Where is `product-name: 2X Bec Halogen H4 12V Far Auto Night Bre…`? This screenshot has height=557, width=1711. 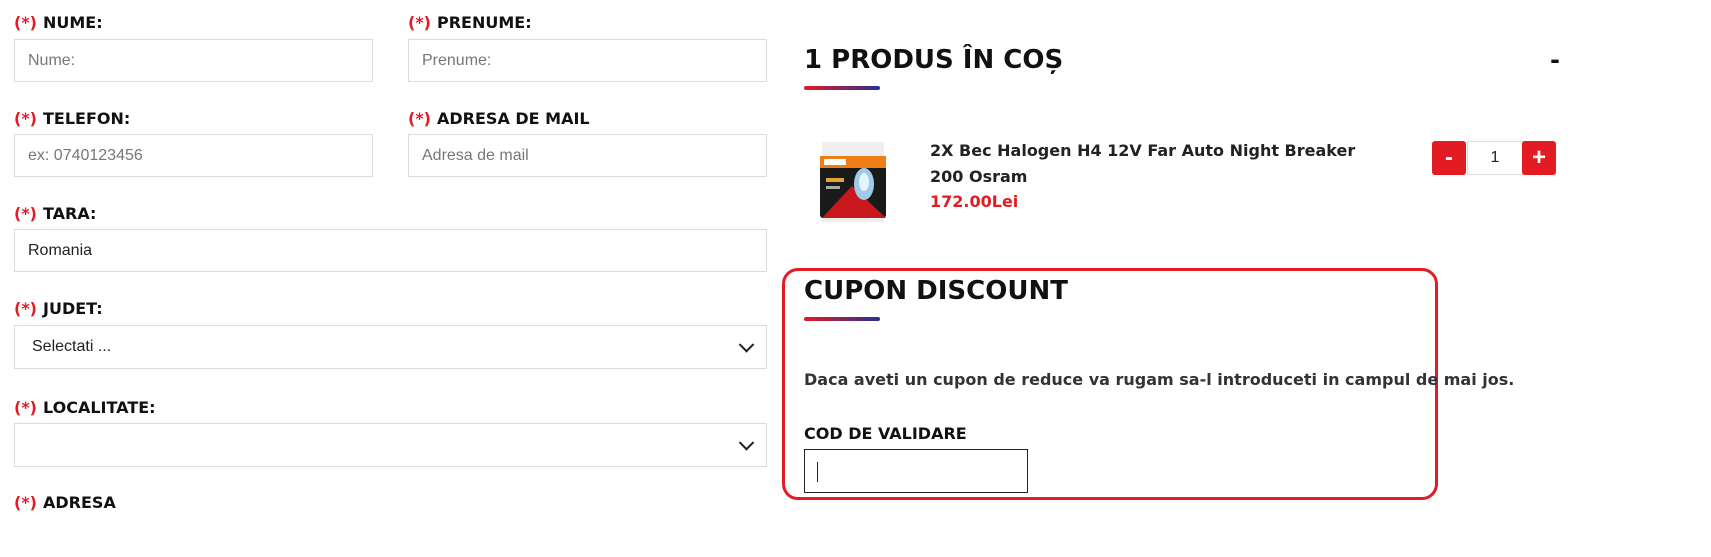
product-name: 2X Bec Halogen H4 12V Far Auto Night Bre… is located at coordinates (1145, 164).